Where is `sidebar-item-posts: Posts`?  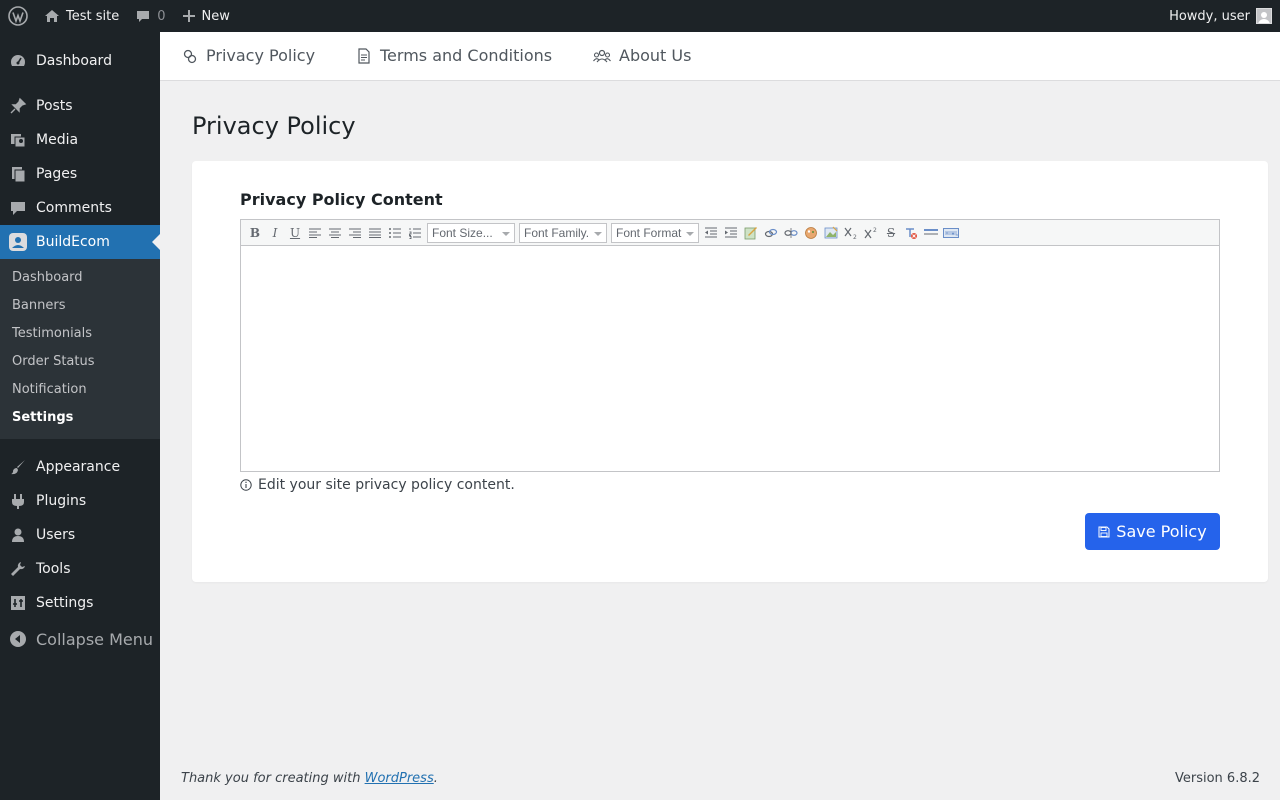 sidebar-item-posts: Posts is located at coordinates (80, 106).